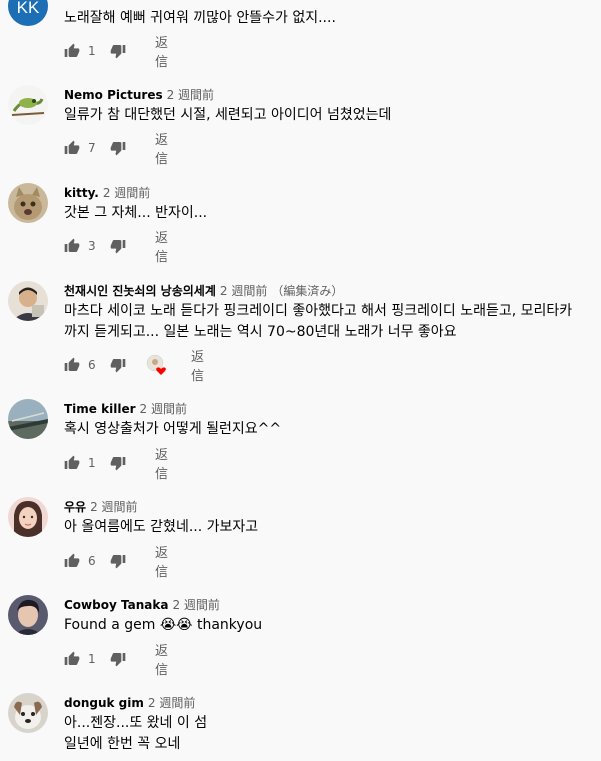 The width and height of the screenshot is (601, 761). Describe the element at coordinates (100, 409) in the screenshot. I see `author-name: Time killer` at that location.